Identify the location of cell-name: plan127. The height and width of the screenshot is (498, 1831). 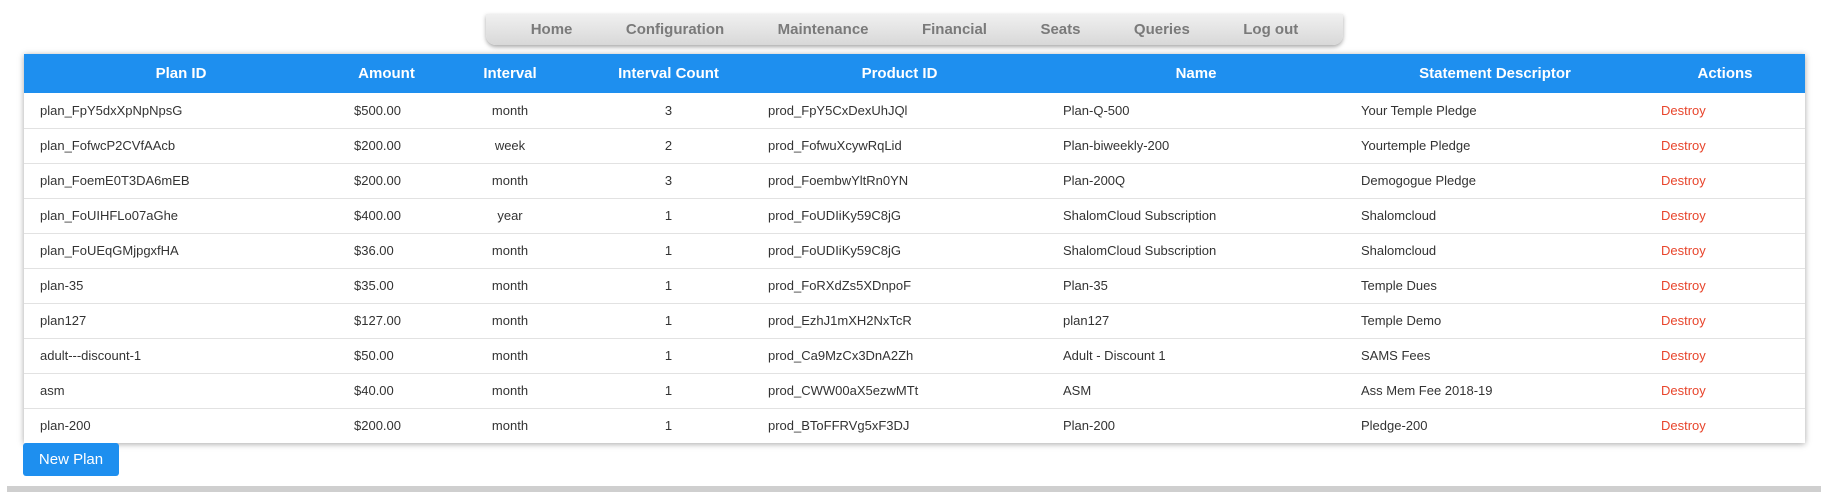
(1086, 320).